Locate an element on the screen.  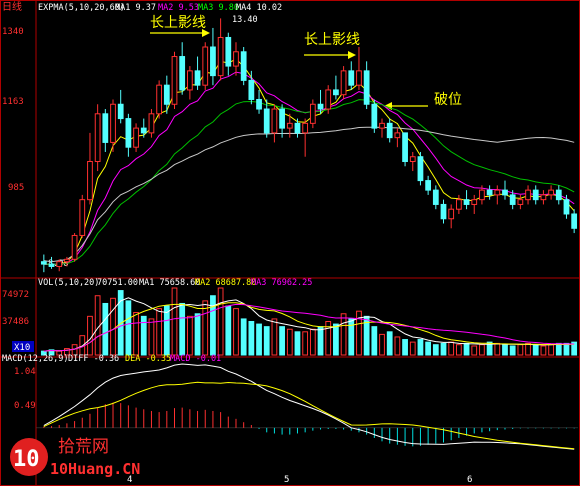
x-label-5: 5 is located at coordinates (286, 480).